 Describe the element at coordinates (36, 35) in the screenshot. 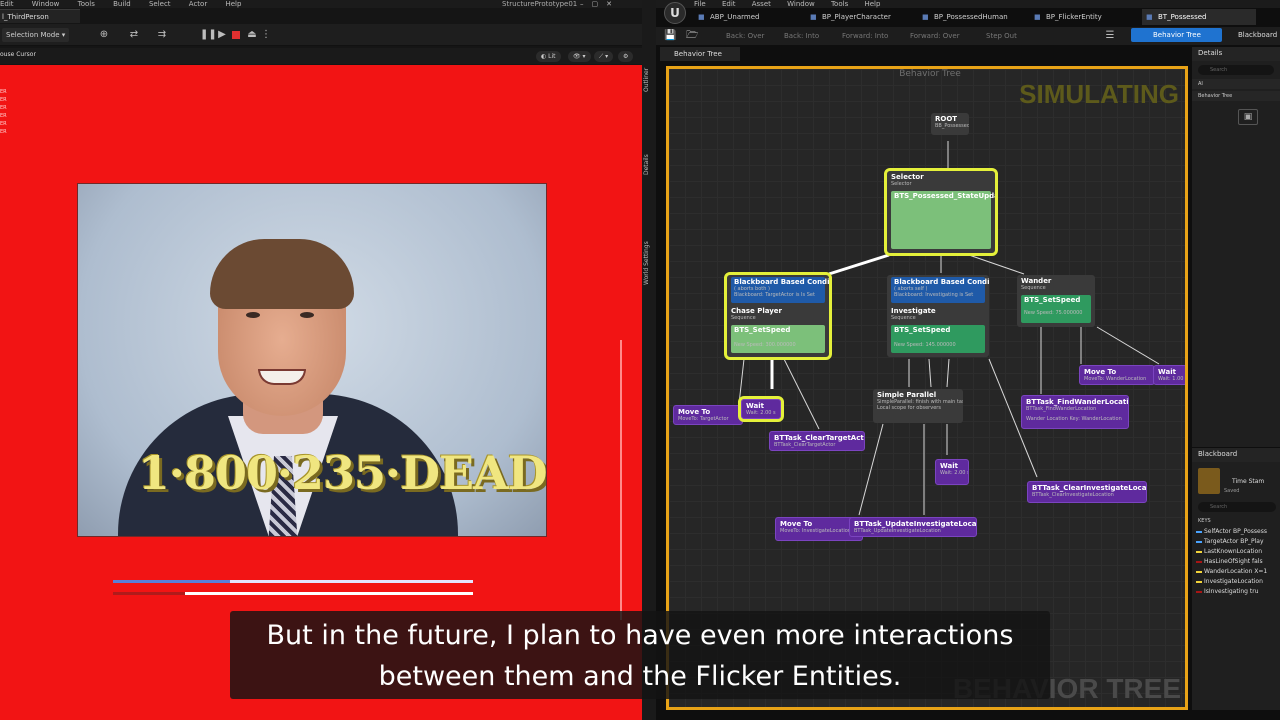

I see `selection-mode-dropdown: Selection Mode ▾` at that location.